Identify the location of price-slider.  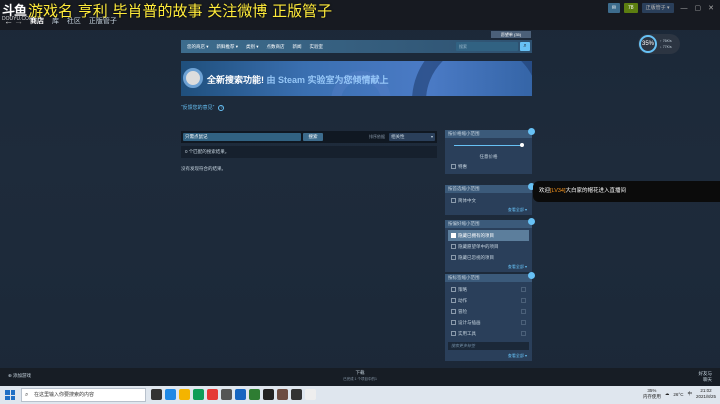
(488, 146).